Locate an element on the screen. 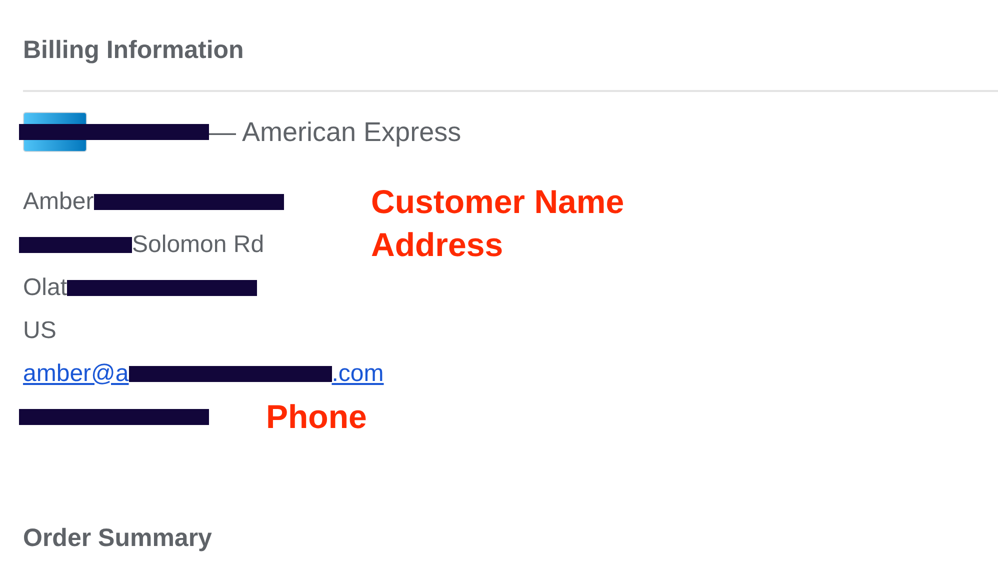  email-link: amber@a .com is located at coordinates (203, 374).